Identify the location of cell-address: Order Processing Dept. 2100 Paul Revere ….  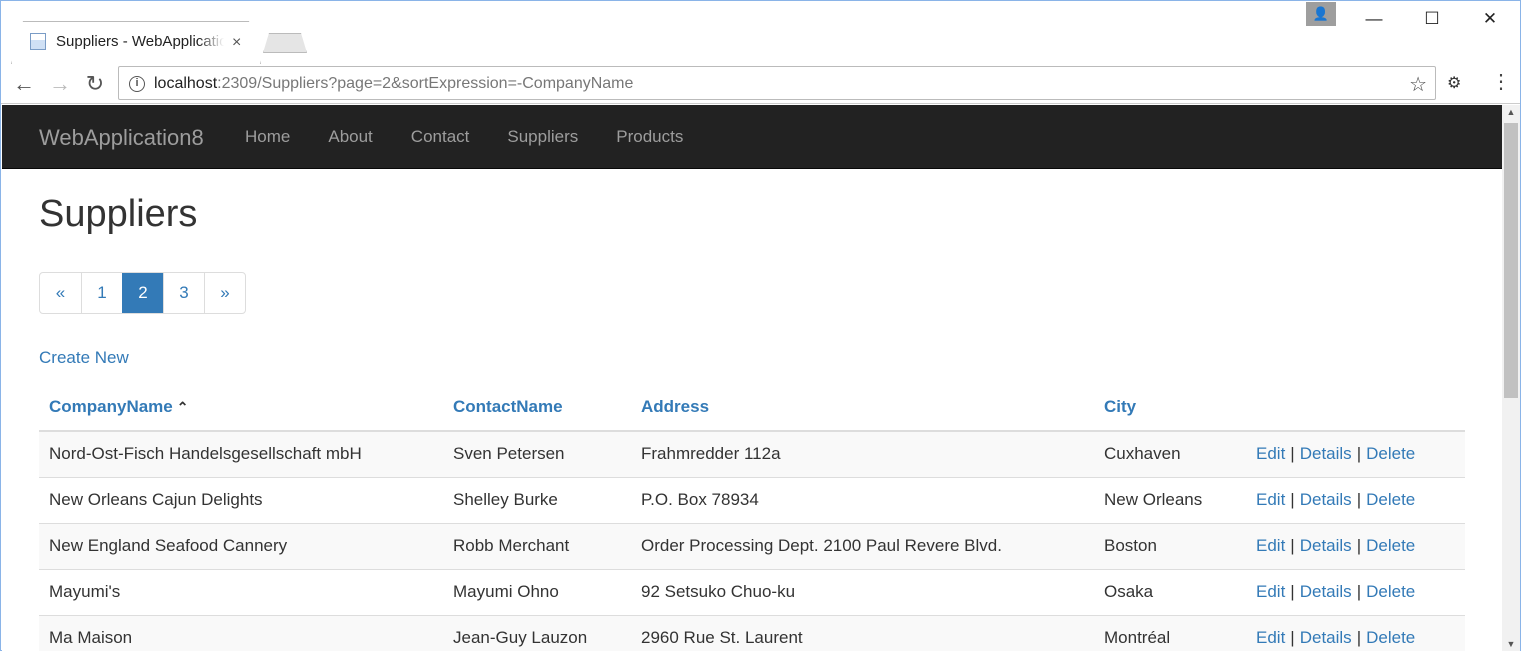
(862, 545).